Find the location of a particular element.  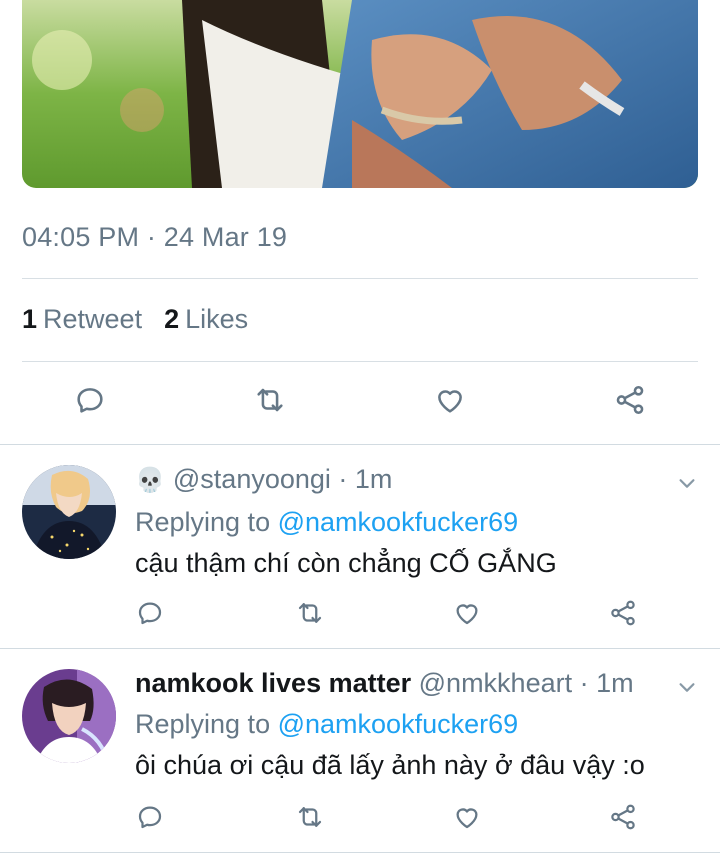

reply-header: namkook lives matter @nmkkheart · 1m is located at coordinates (397, 683).